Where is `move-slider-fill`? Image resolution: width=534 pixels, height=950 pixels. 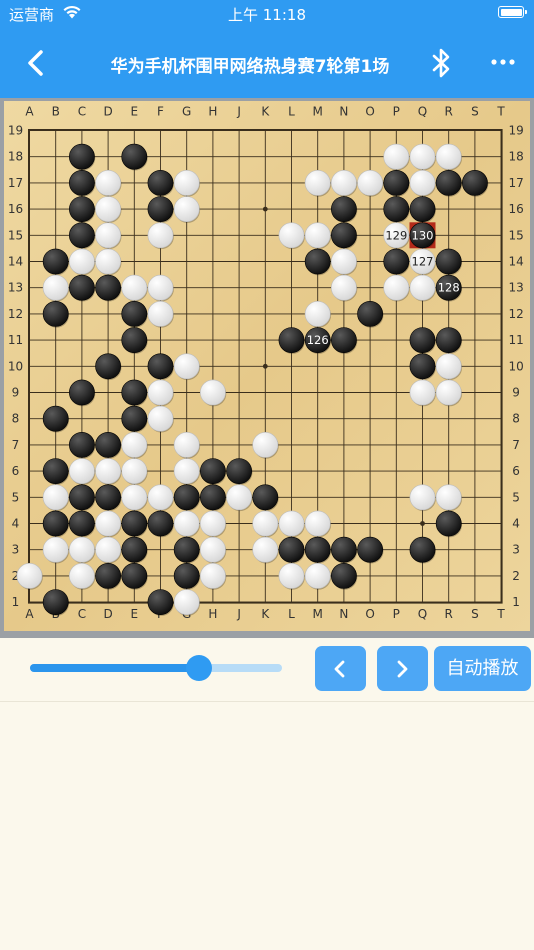
move-slider-fill is located at coordinates (114, 668).